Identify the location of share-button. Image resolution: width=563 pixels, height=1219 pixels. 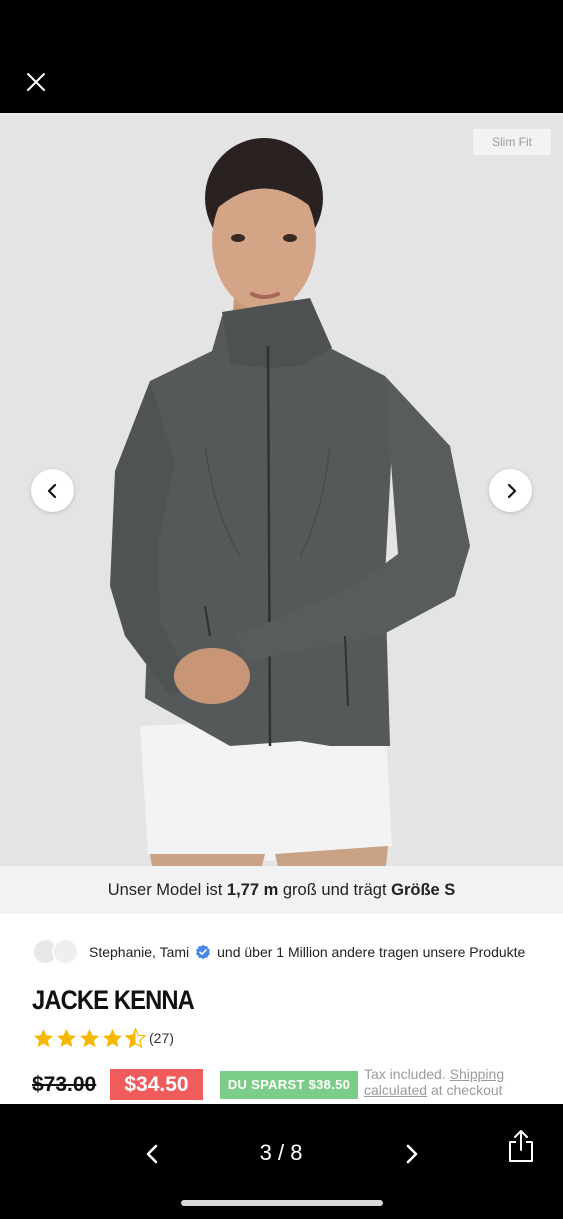
(521, 1146).